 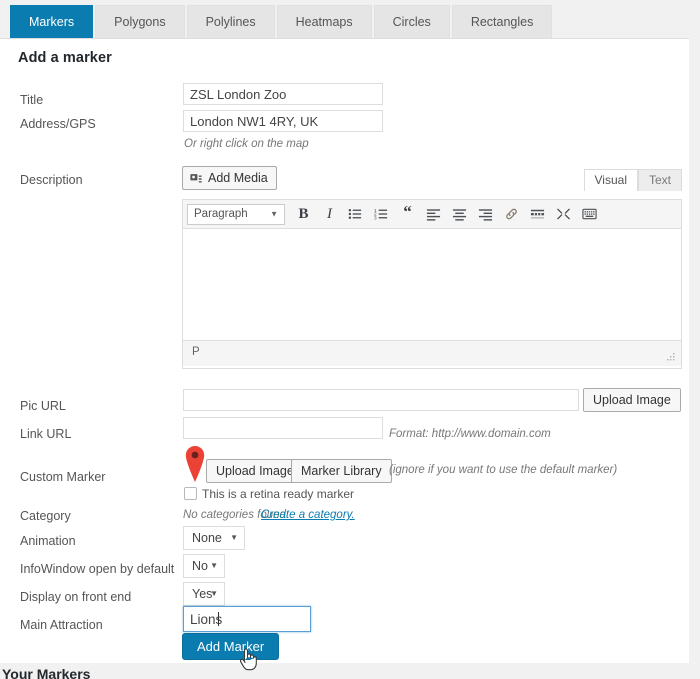 I want to click on editor-tab-visual: Visual, so click(x=610, y=180).